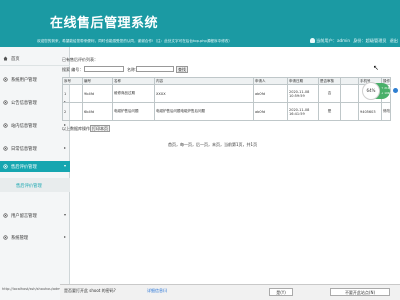  What do you see at coordinates (24, 80) in the screenshot?
I see `sidebar-item-label: 系统用户管理` at bounding box center [24, 80].